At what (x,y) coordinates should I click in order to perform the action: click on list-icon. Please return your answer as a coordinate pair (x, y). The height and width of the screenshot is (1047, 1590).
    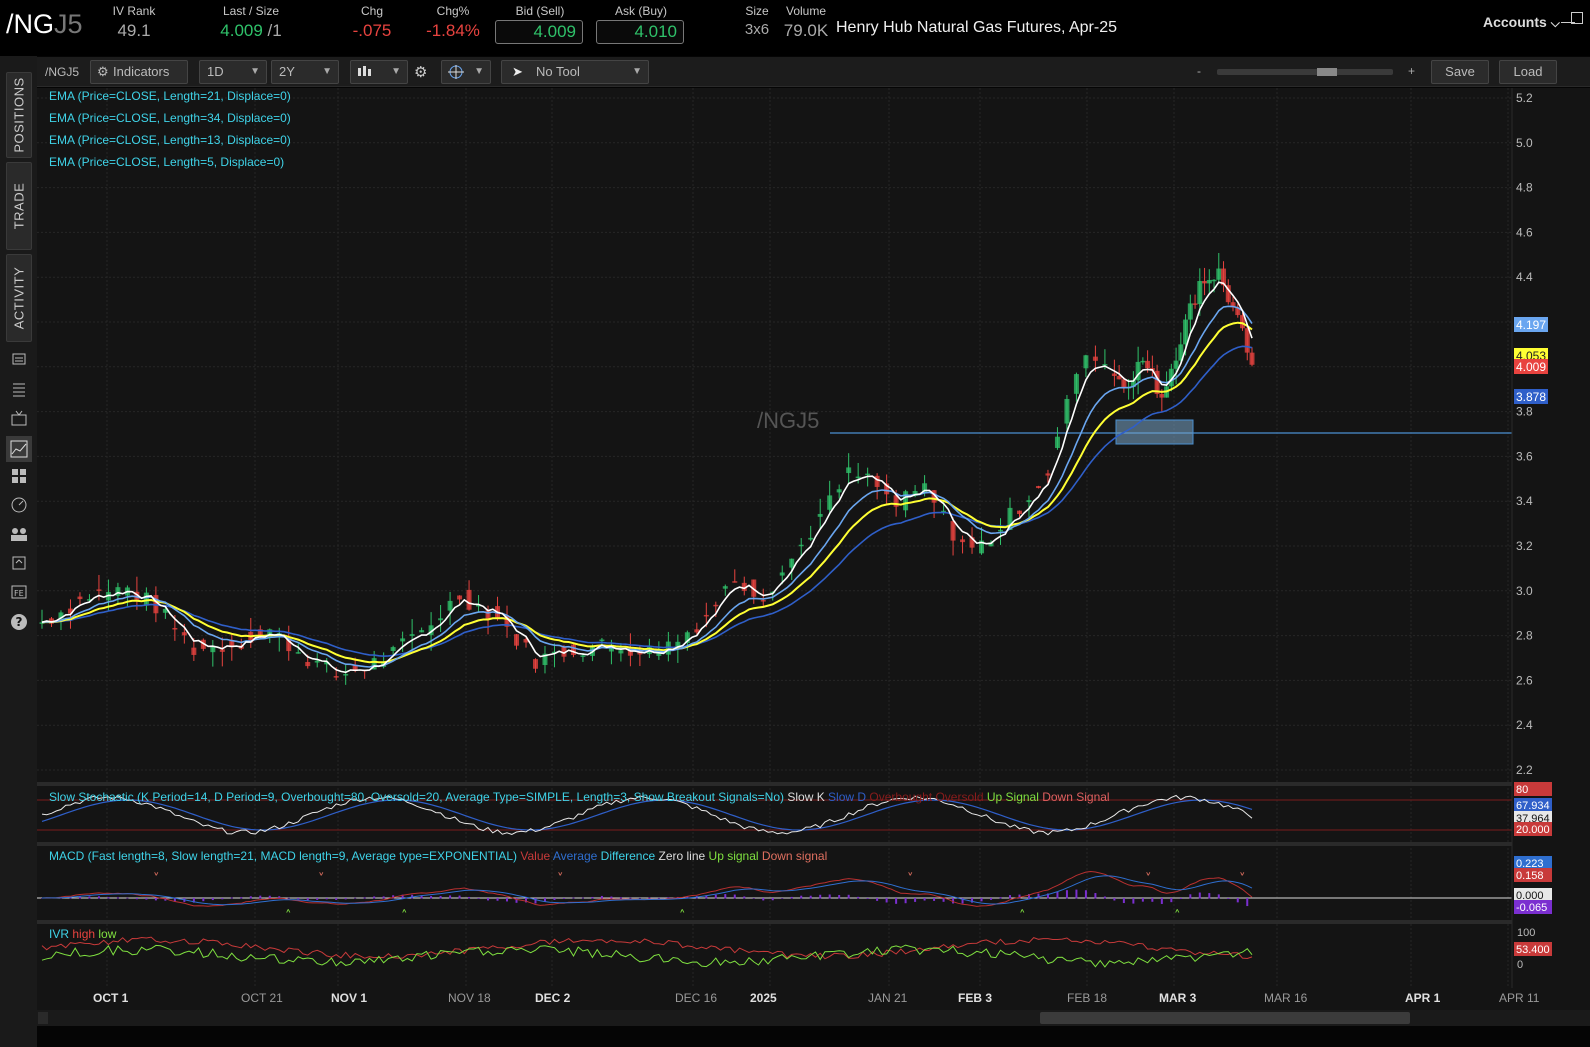
    Looking at the image, I should click on (19, 391).